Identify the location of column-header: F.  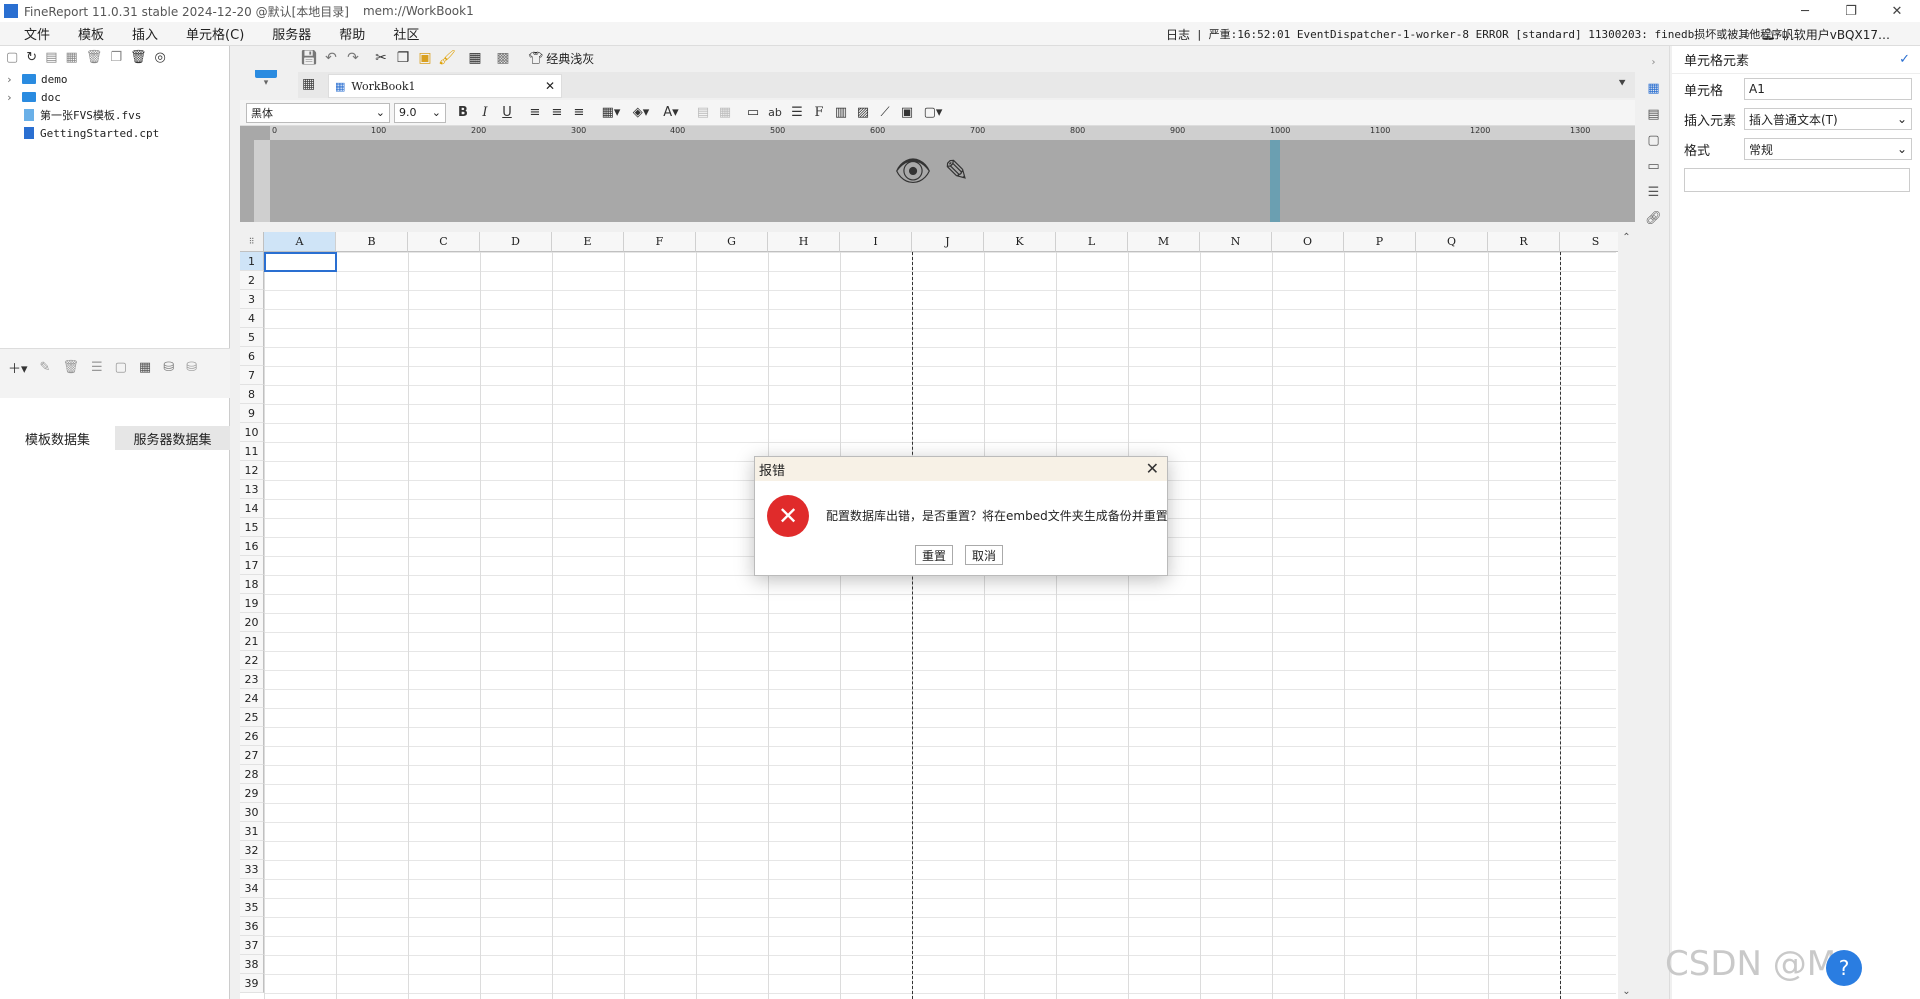
(660, 242).